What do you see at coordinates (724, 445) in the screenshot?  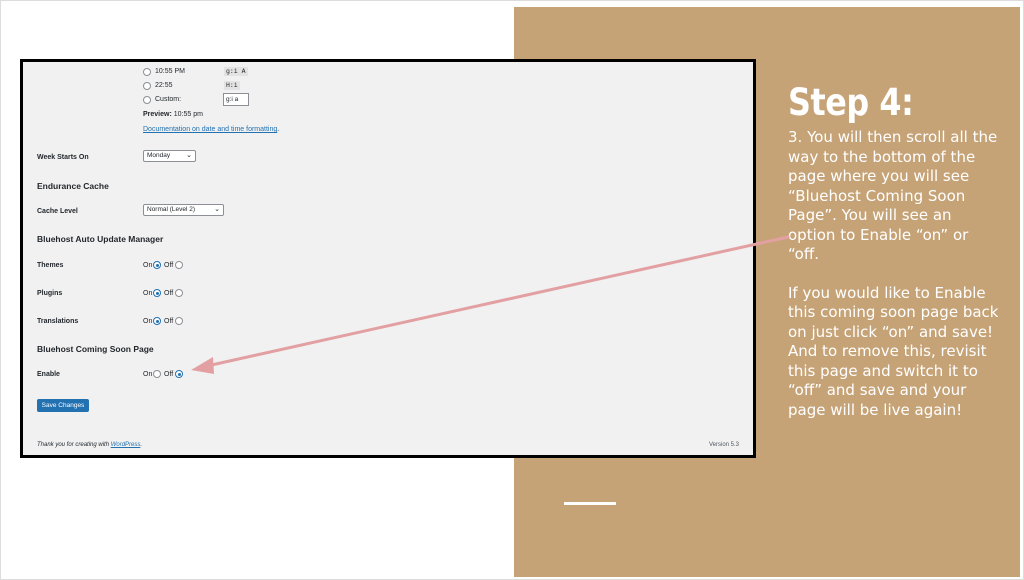 I see `version-text: Version 5.3` at bounding box center [724, 445].